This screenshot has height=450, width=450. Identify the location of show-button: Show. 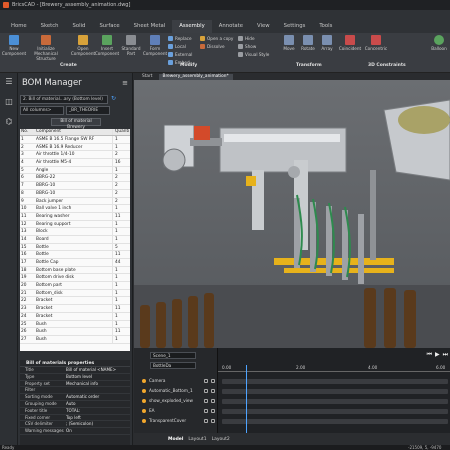
(247, 46).